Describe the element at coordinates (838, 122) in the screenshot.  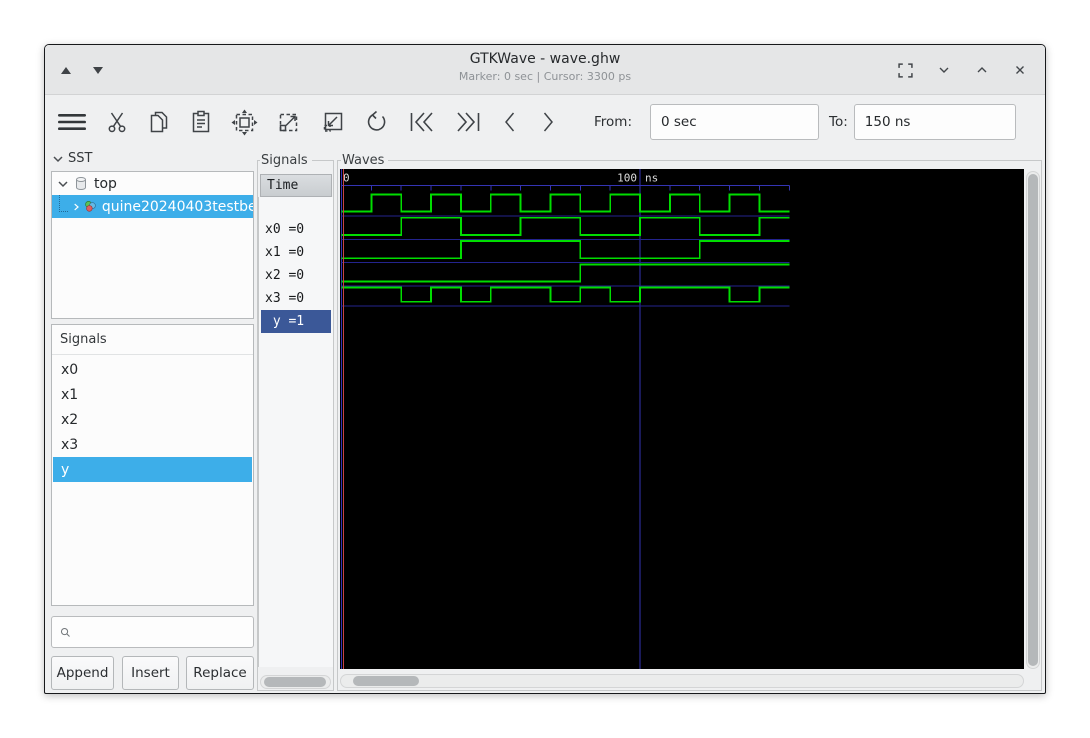
I see `to-label: To:` at that location.